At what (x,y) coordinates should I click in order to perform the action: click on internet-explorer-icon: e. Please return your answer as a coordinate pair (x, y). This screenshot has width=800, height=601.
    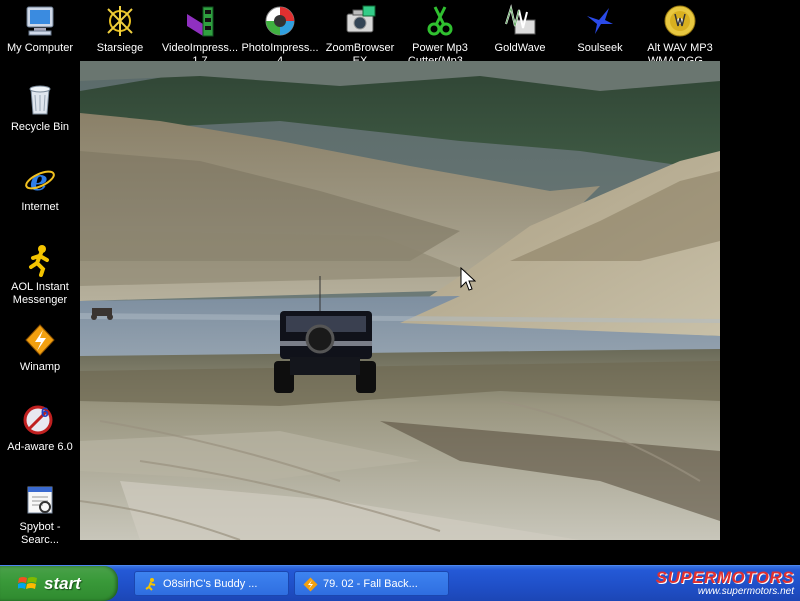
    Looking at the image, I should click on (40, 180).